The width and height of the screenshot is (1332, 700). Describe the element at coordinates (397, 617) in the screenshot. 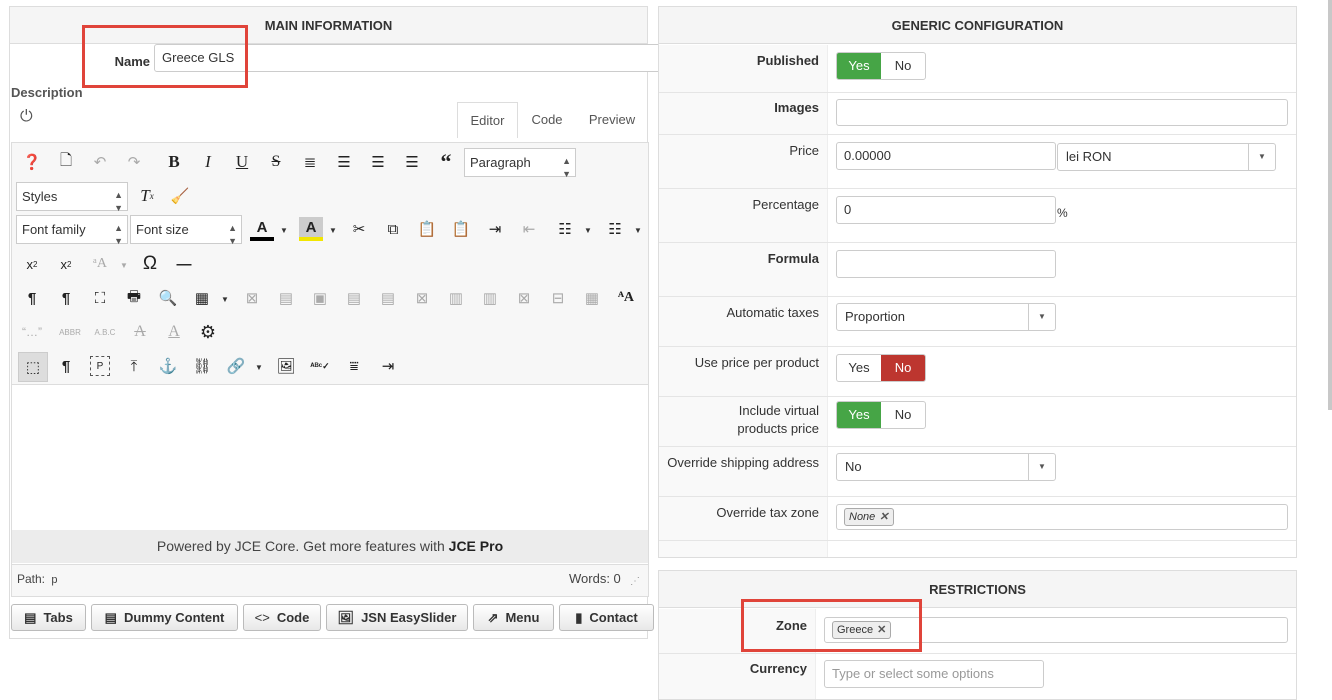

I see `jsn-easyslider-button: 🖼 JSN EasySlider` at that location.